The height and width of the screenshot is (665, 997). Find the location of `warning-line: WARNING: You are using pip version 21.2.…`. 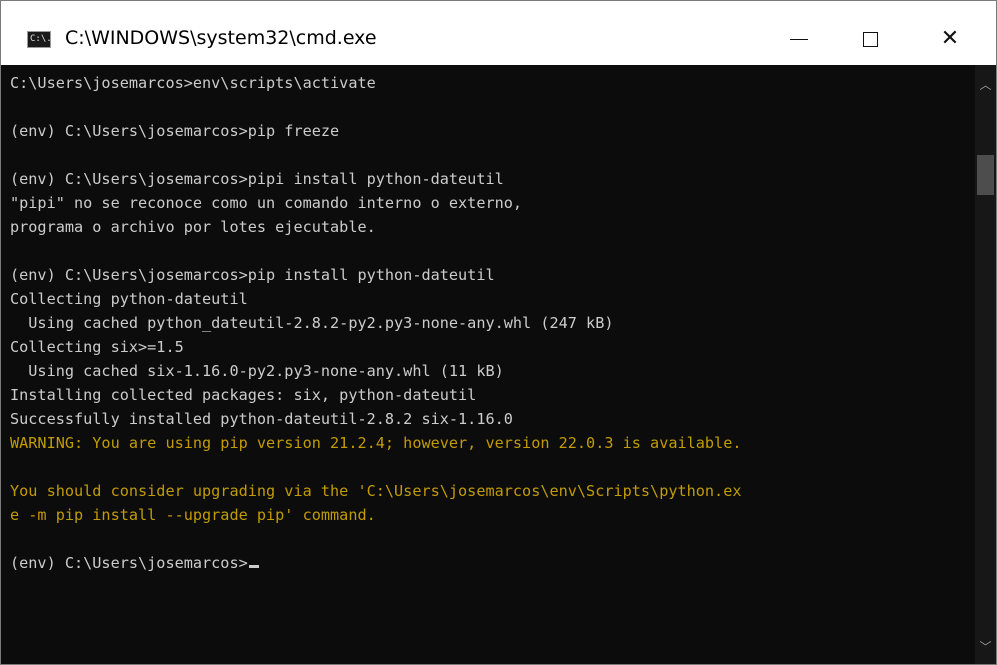

warning-line: WARNING: You are using pip version 21.2.… is located at coordinates (376, 443).